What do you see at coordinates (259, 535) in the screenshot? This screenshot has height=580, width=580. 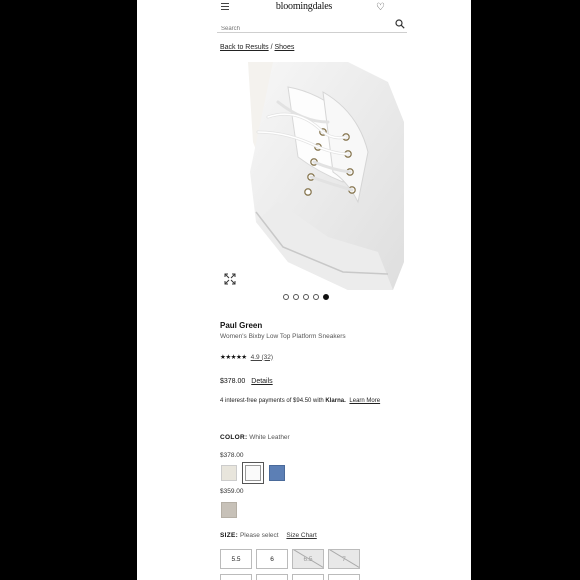 I see `size-prompt: Please select` at bounding box center [259, 535].